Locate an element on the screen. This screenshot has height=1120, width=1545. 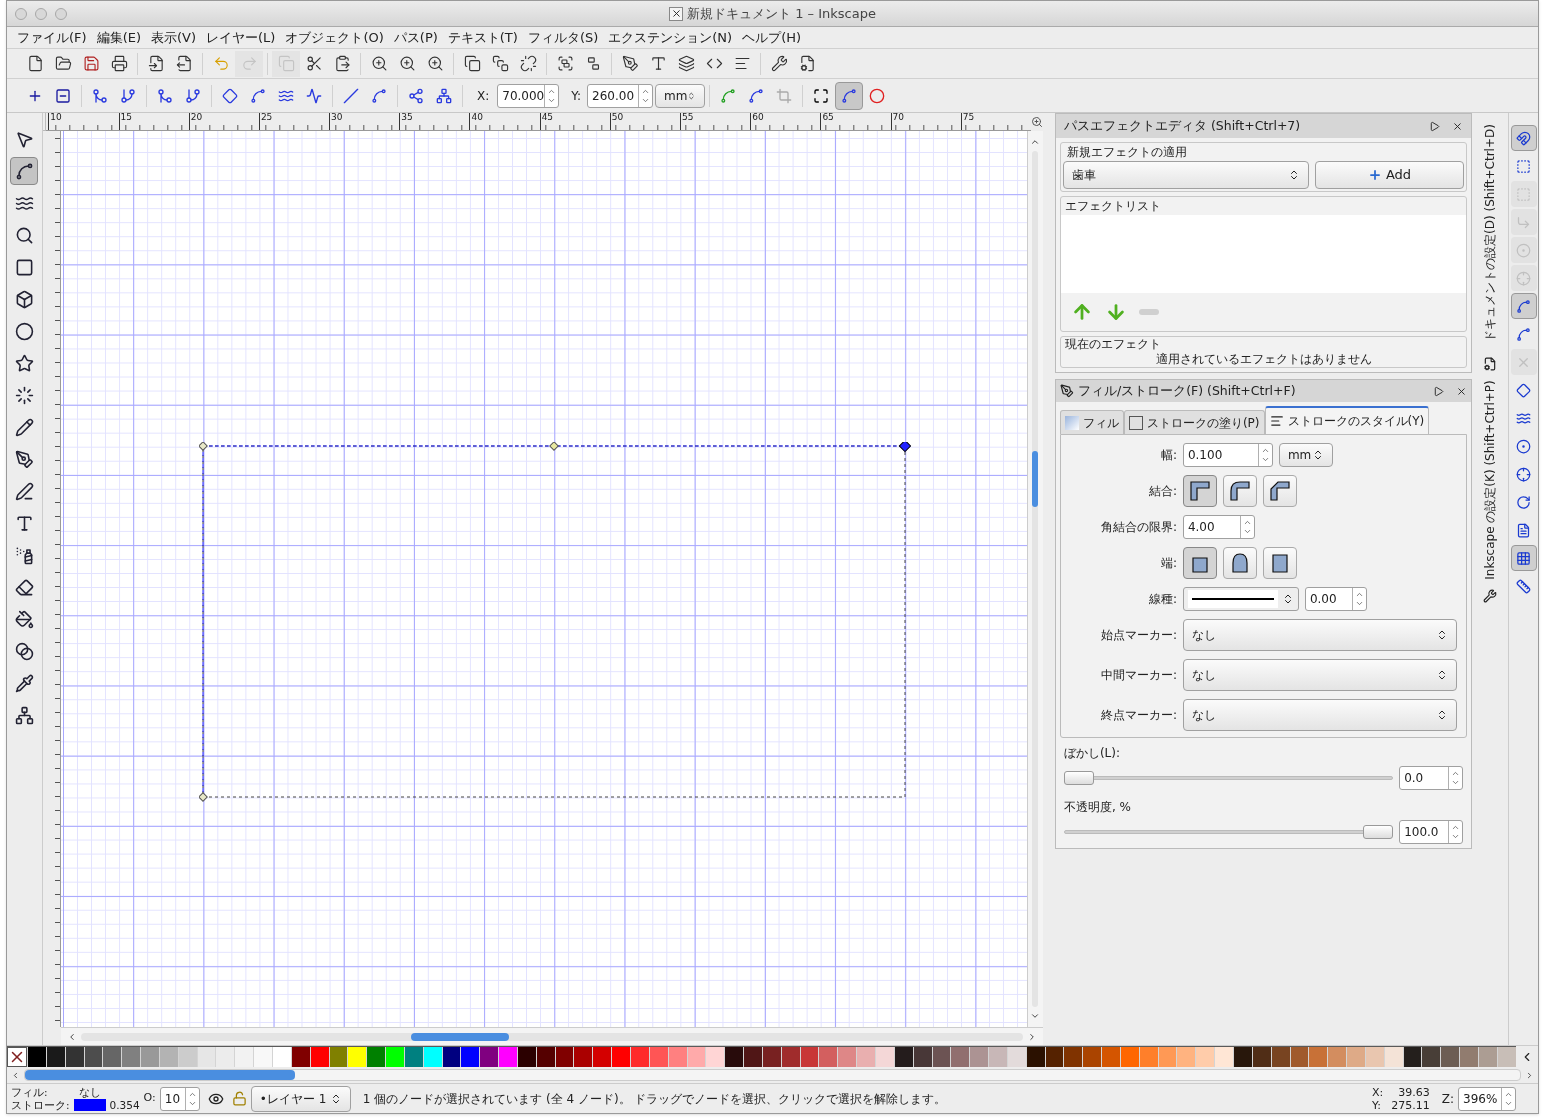
status-message: 1 個のノードが選択されています (全 4 ノード)。 ドラッグでノードを選択、クリックで選択を解除します。 is located at coordinates (655, 1099).